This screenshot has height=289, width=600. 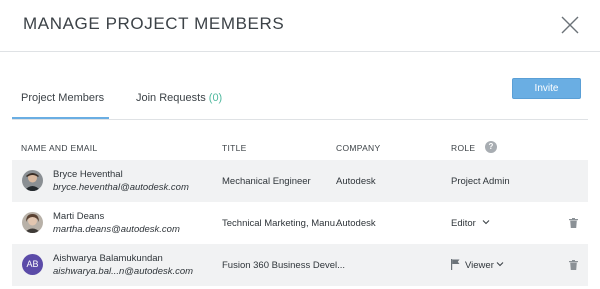 I want to click on dialog-title: MANAGE PROJECT MEMBERS, so click(x=154, y=23).